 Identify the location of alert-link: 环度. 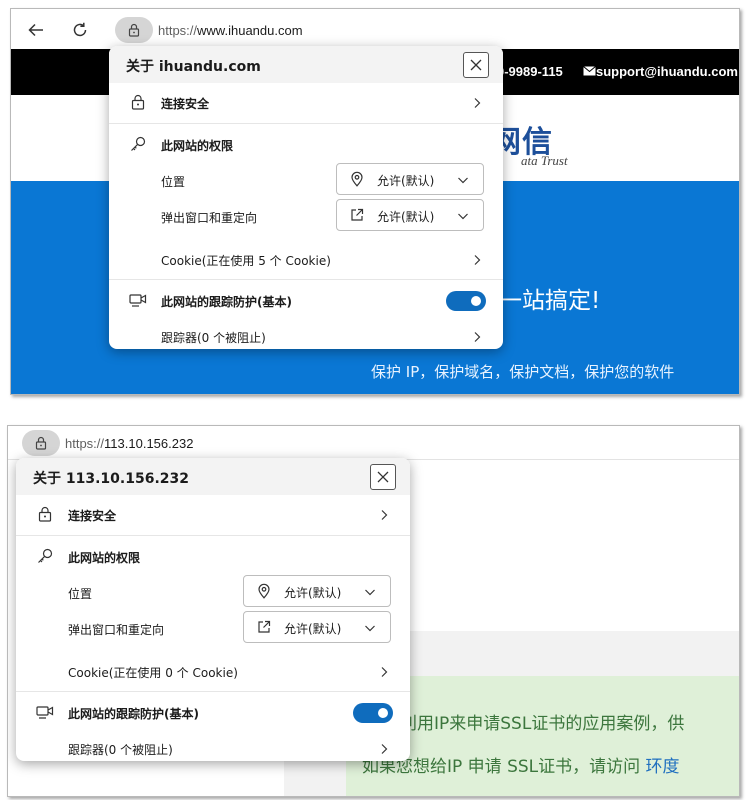
(663, 767).